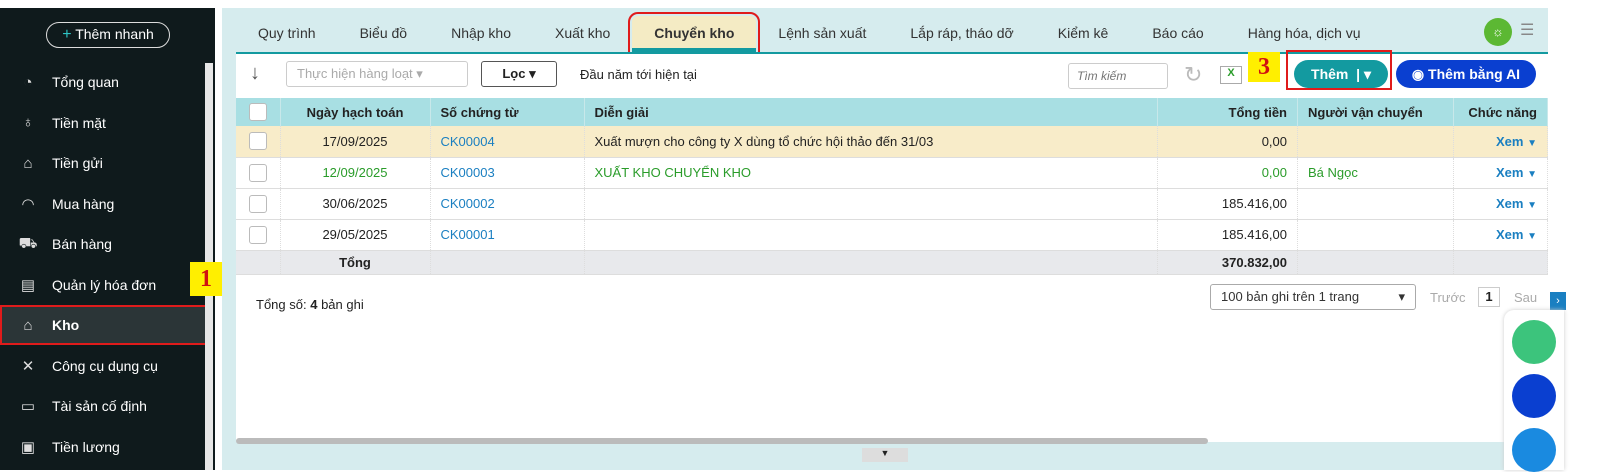 This screenshot has height=472, width=1600. What do you see at coordinates (28, 366) in the screenshot?
I see `tools-icon: ✕` at bounding box center [28, 366].